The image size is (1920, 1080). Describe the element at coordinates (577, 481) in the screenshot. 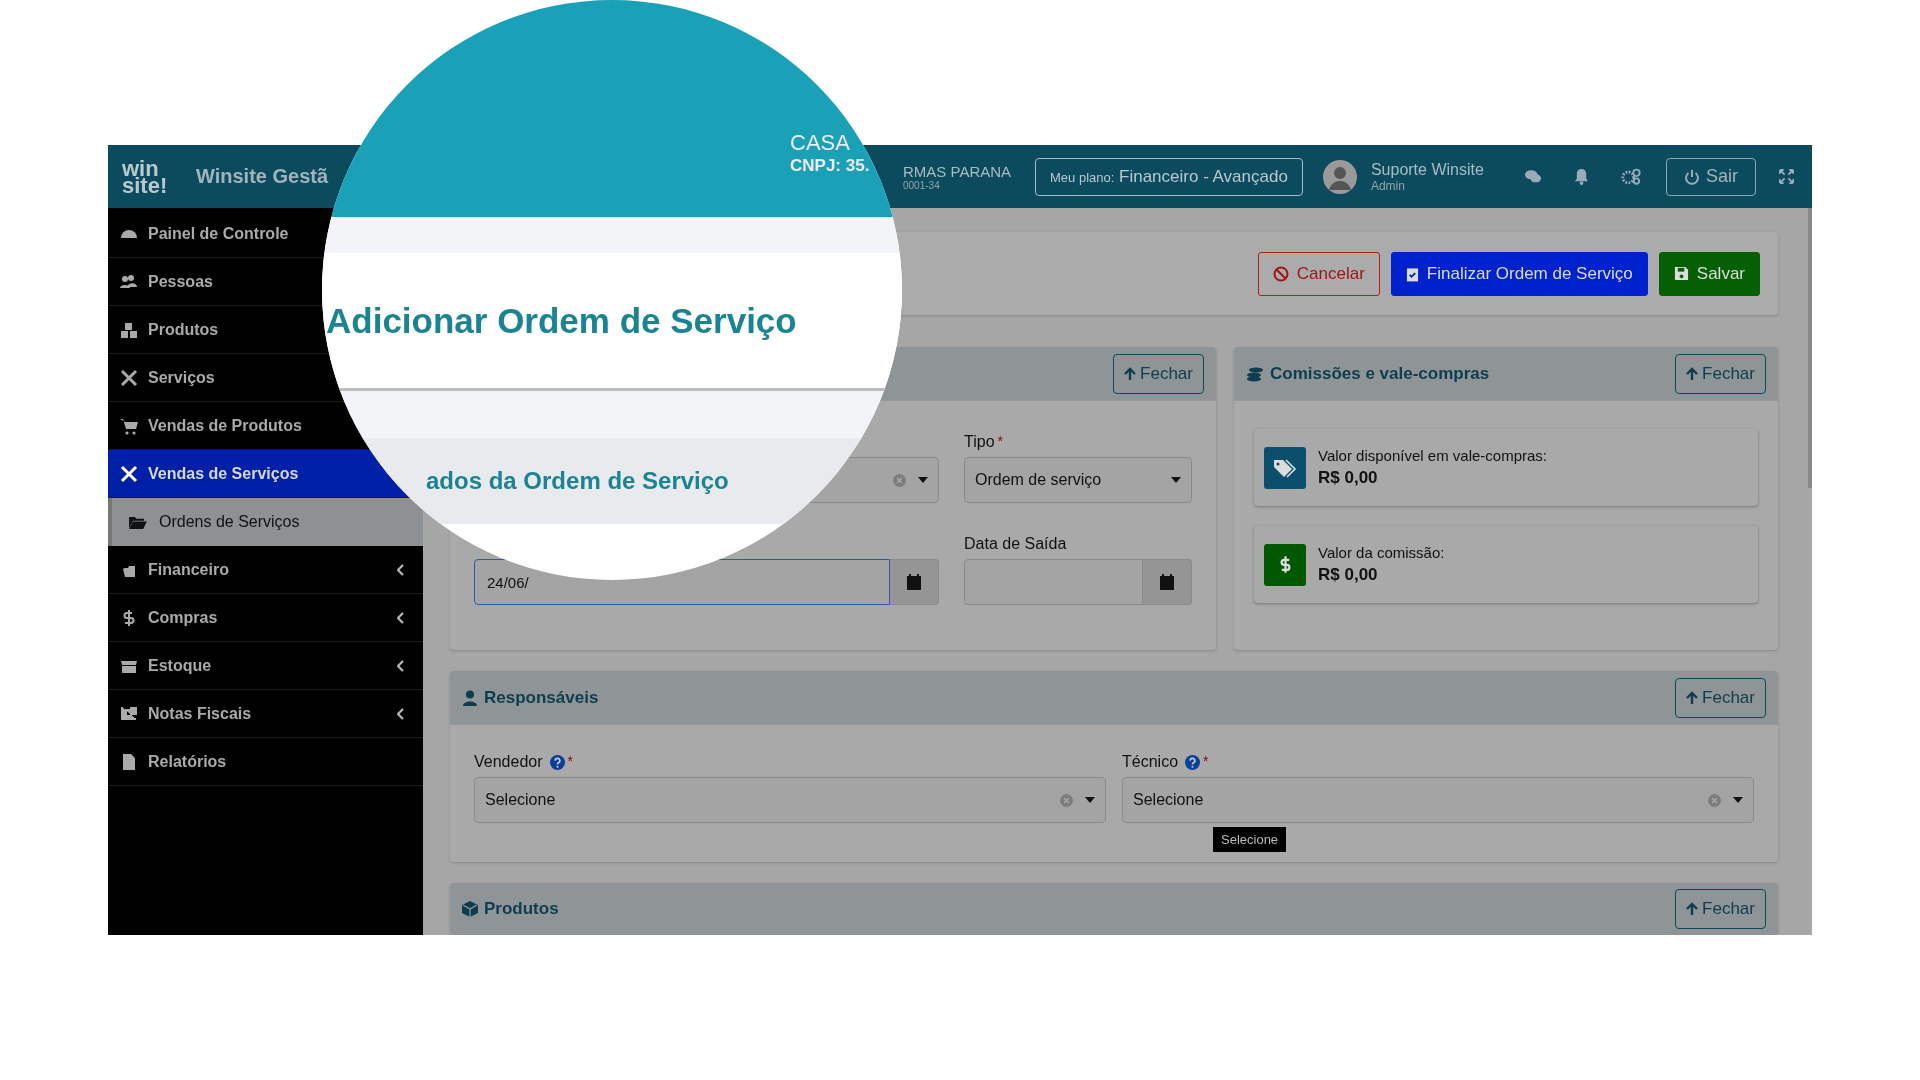

I see `section-title: ados da Ordem de Serviço` at that location.